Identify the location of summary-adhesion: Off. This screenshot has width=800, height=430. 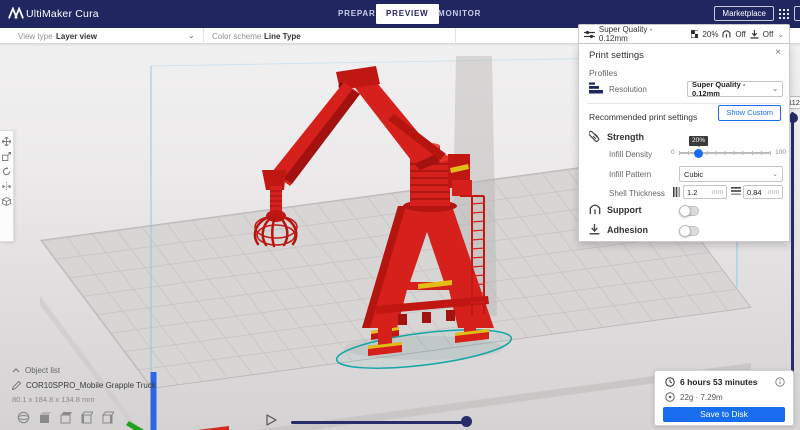
(768, 34).